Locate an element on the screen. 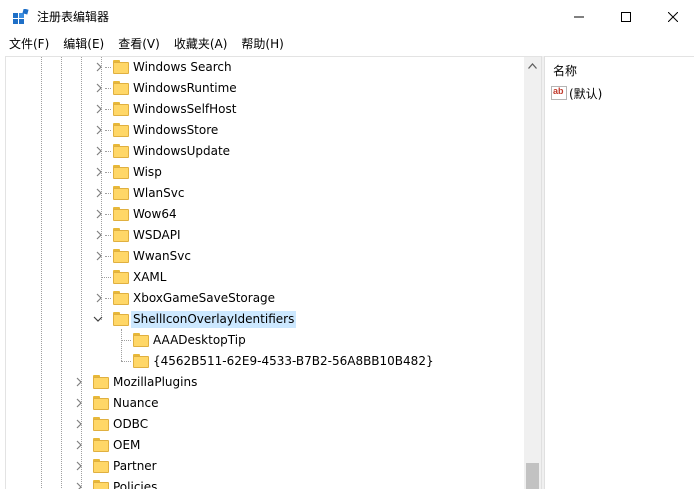 The width and height of the screenshot is (694, 489). tree-node-label: Wow64 is located at coordinates (155, 214).